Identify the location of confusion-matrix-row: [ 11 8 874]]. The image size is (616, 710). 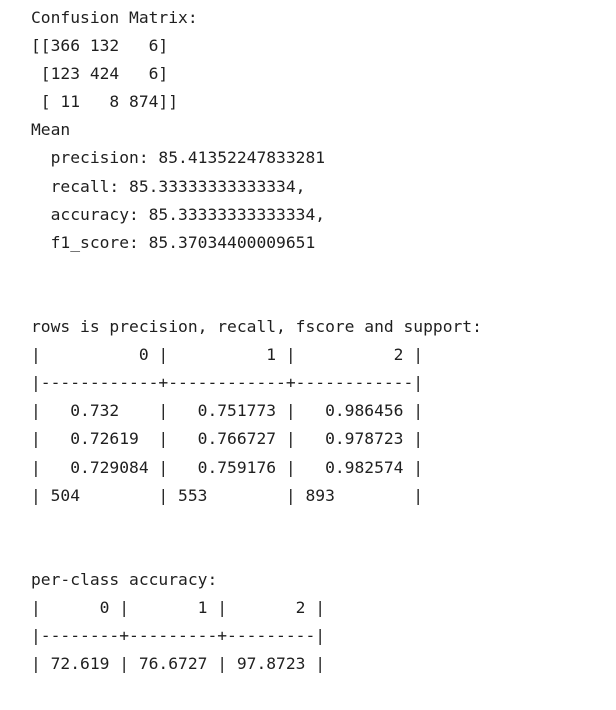
(105, 102).